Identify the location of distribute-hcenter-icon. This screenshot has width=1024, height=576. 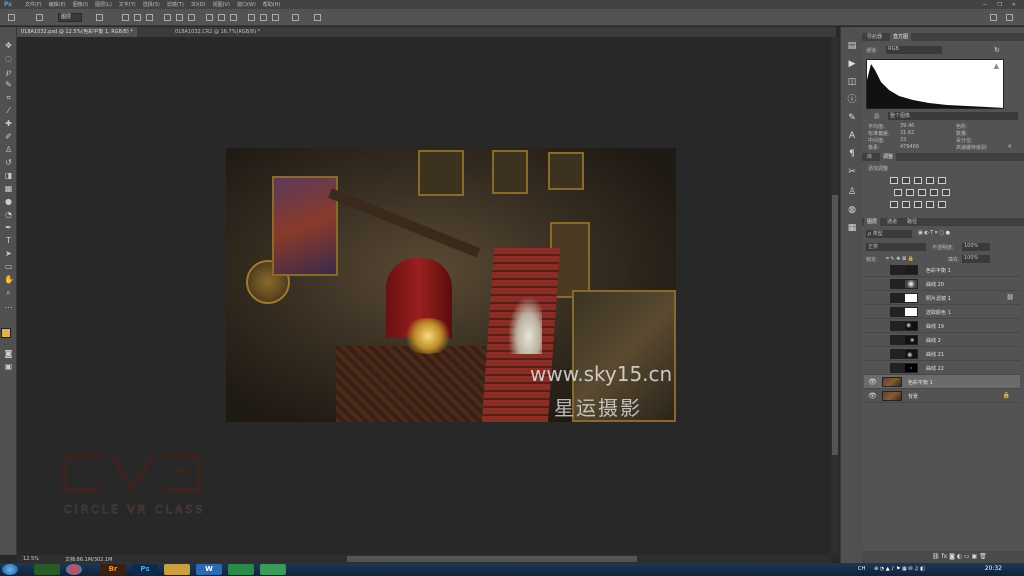
(263, 17).